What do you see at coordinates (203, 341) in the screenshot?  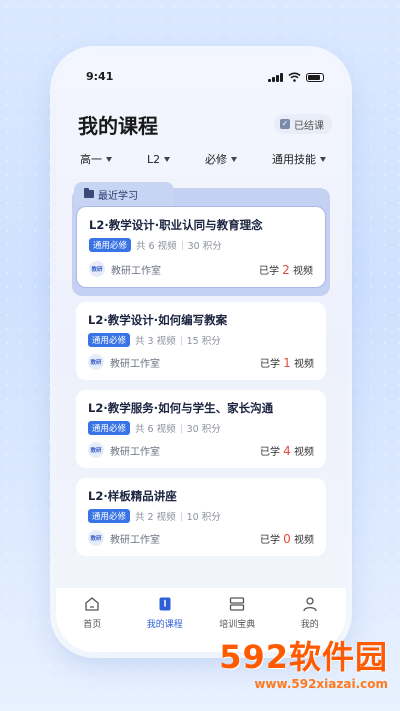 I see `points: 15 积分` at bounding box center [203, 341].